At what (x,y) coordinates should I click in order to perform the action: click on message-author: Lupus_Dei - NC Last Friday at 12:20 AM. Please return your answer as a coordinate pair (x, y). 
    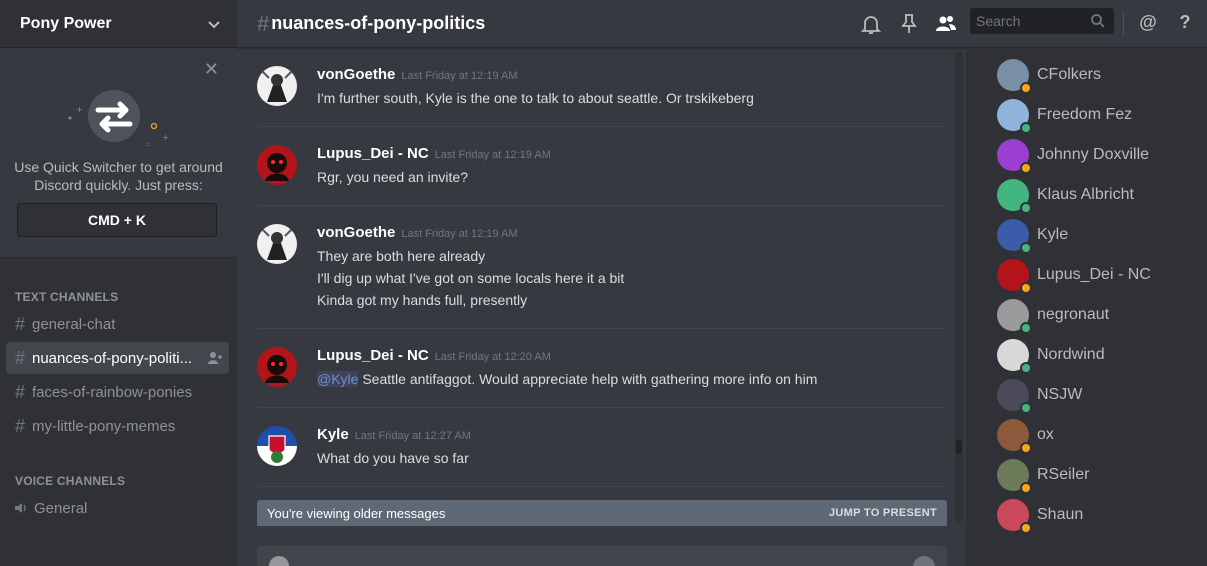
    Looking at the image, I should click on (434, 355).